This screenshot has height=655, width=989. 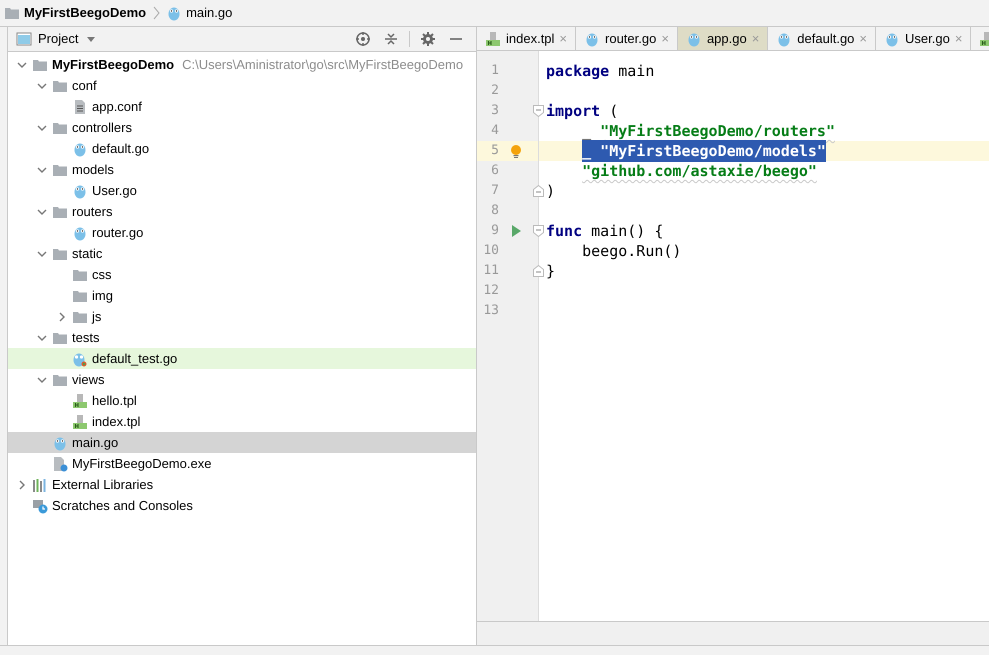 I want to click on code-line: package main, so click(x=600, y=71).